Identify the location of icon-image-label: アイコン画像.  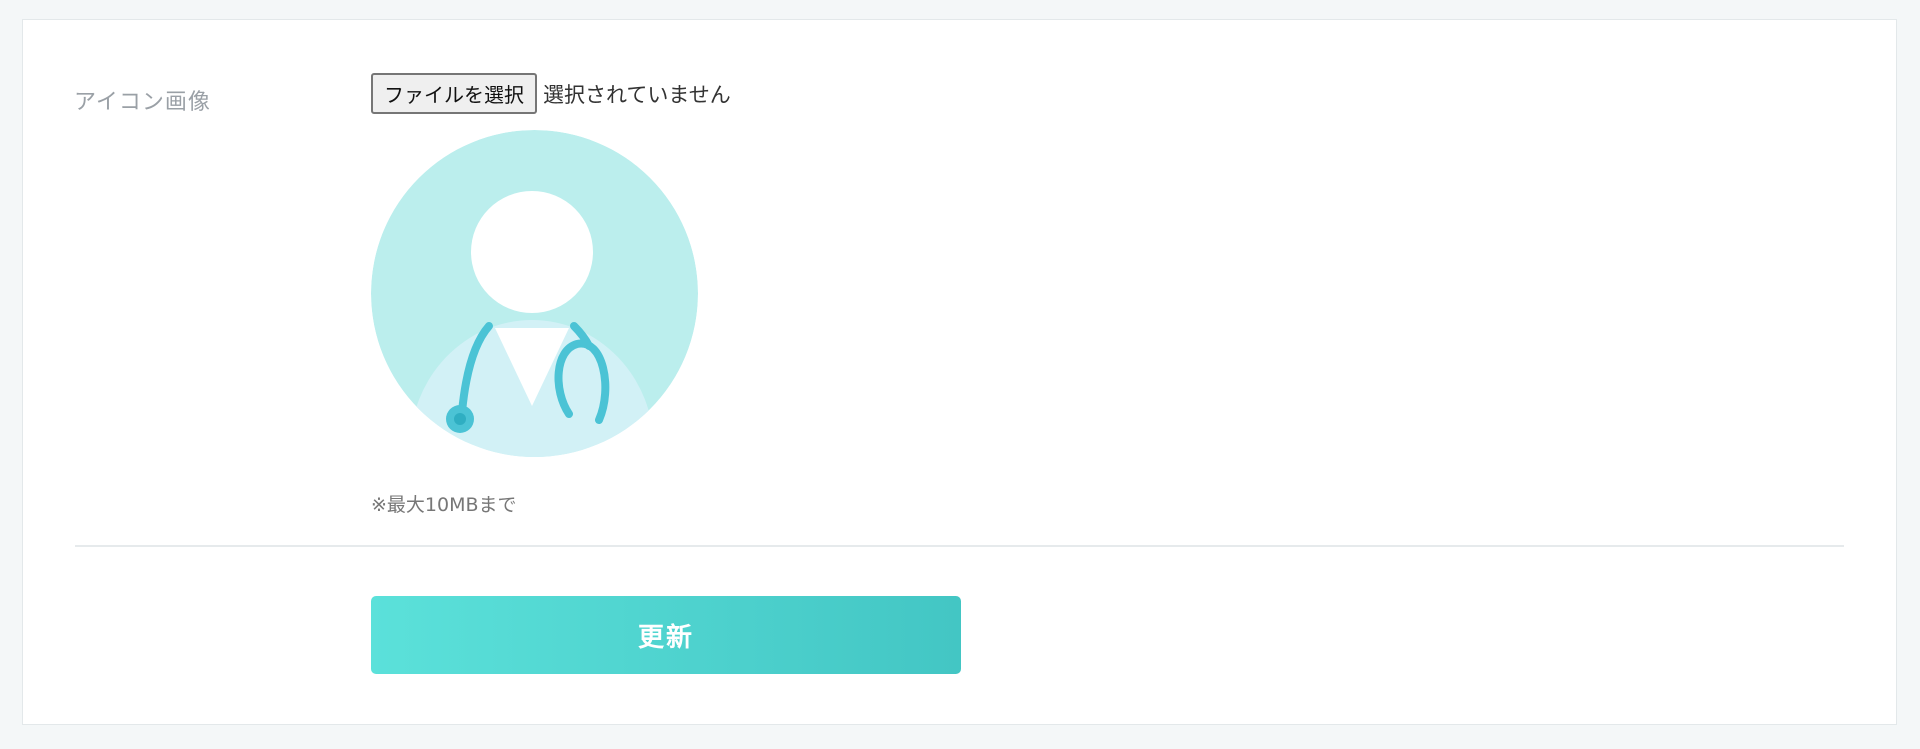
(142, 102).